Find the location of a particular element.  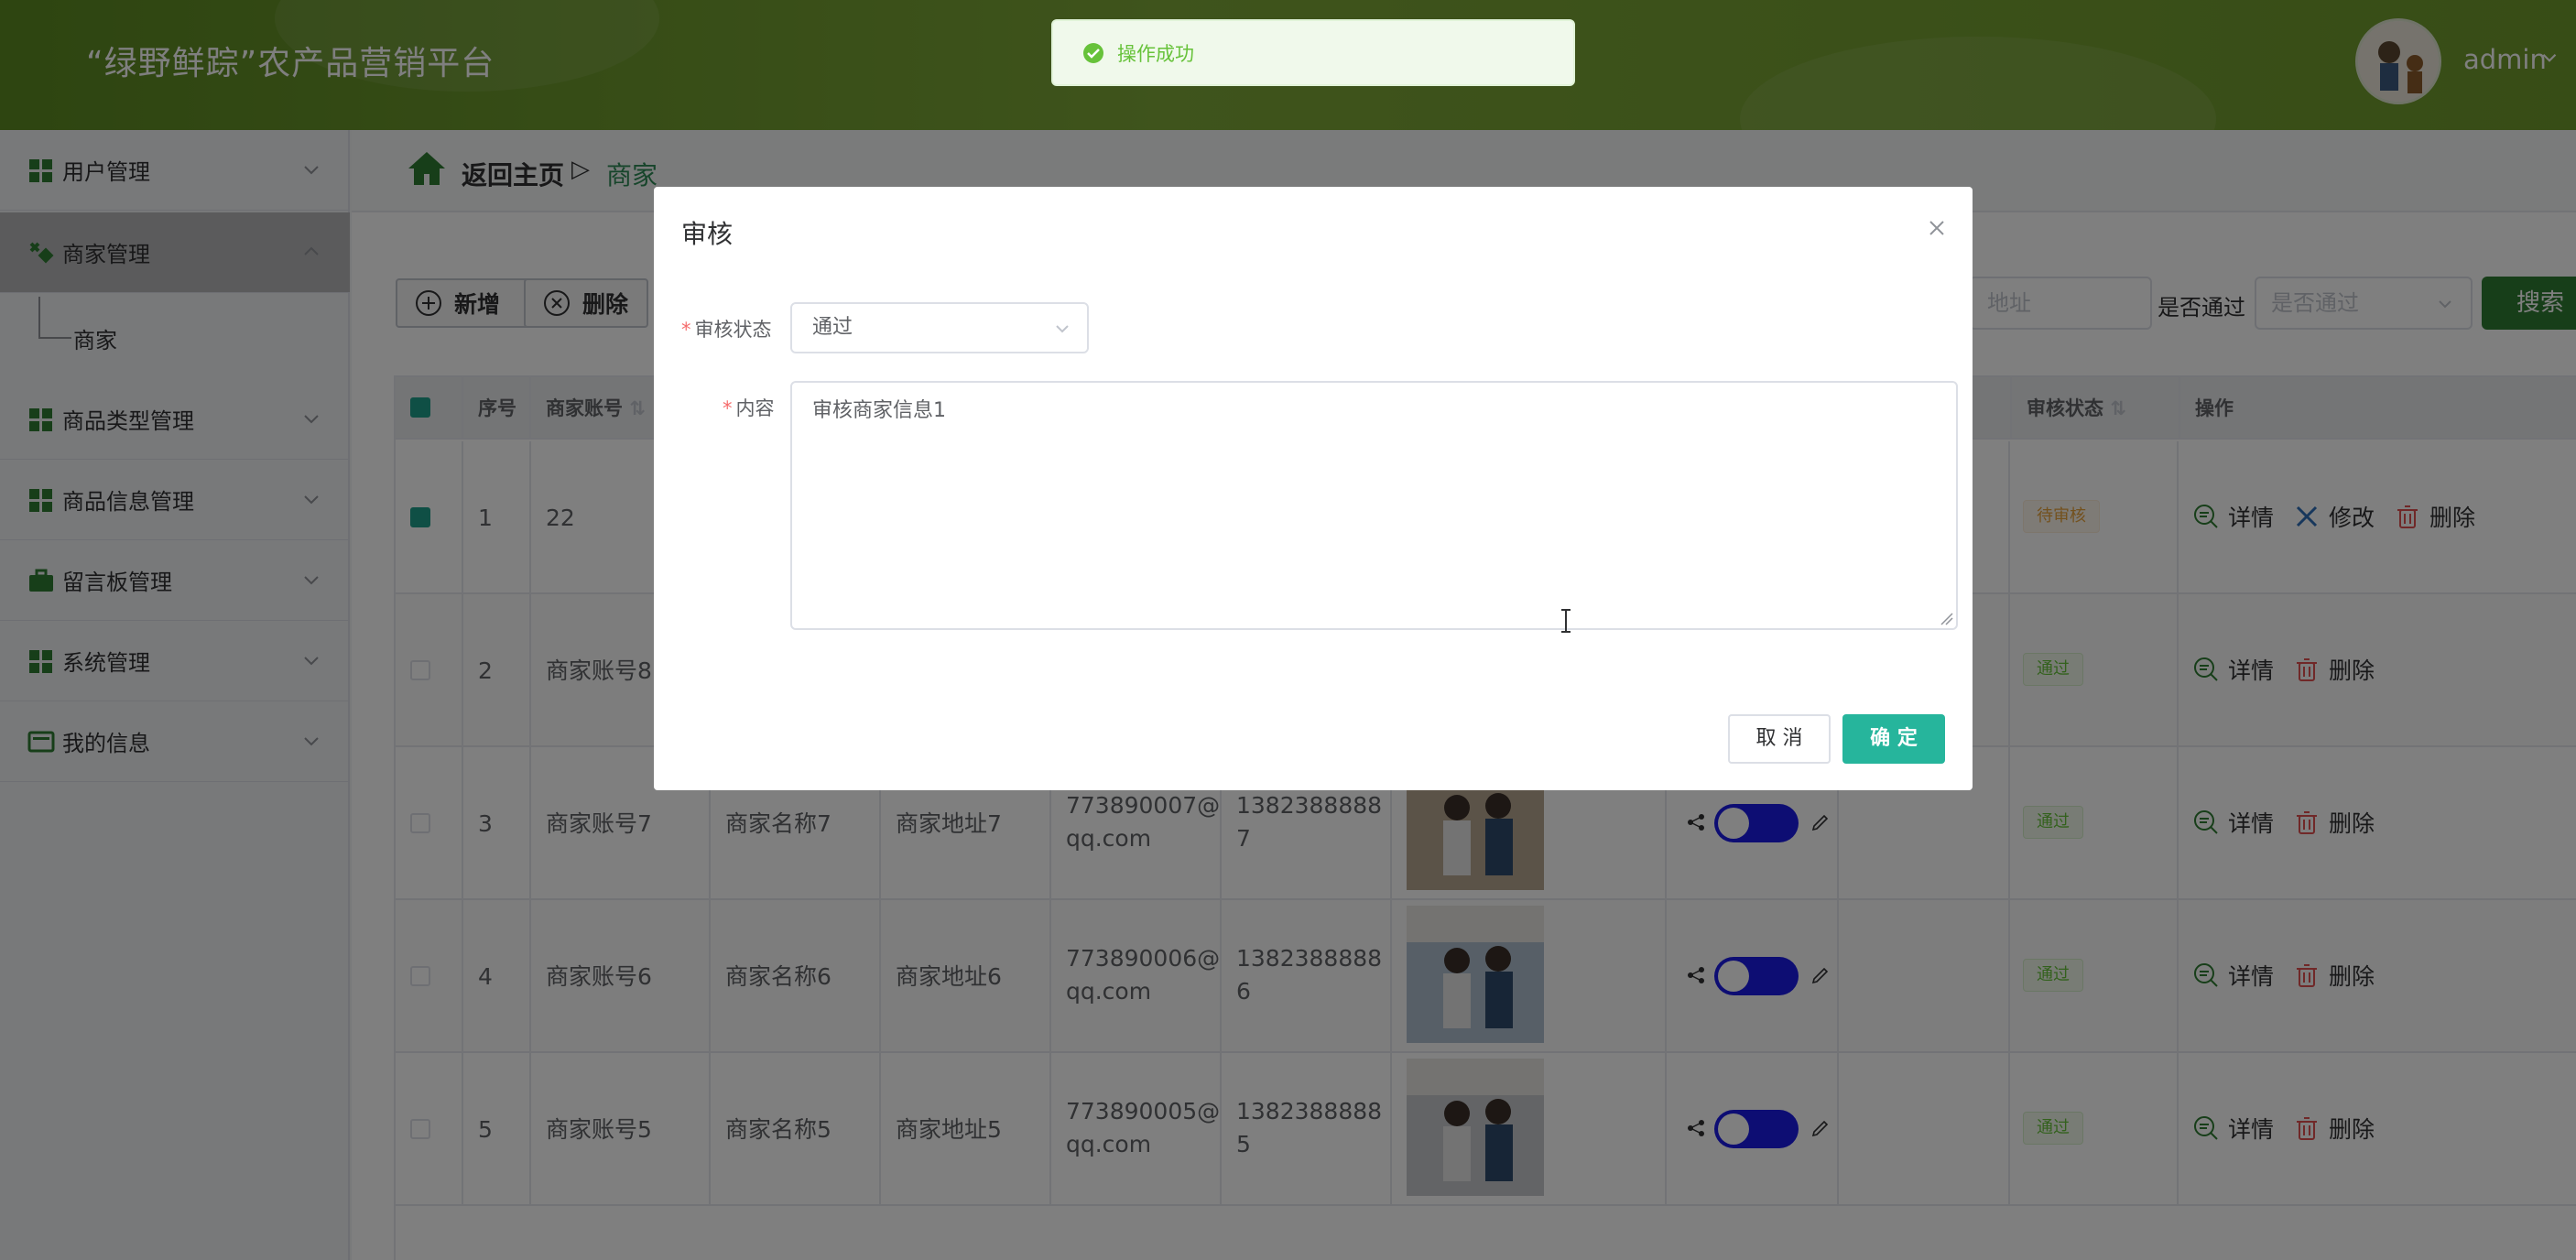

dialog-title: 审核 is located at coordinates (707, 234).